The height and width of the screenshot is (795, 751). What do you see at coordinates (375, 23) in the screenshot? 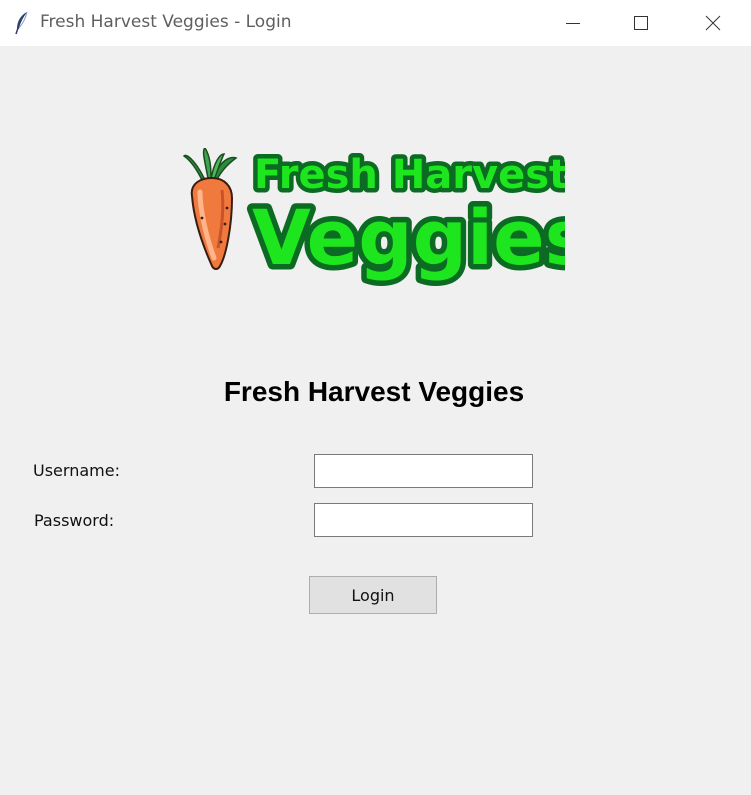
I see `title-bar: Fresh Harvest Veggies - Login` at bounding box center [375, 23].